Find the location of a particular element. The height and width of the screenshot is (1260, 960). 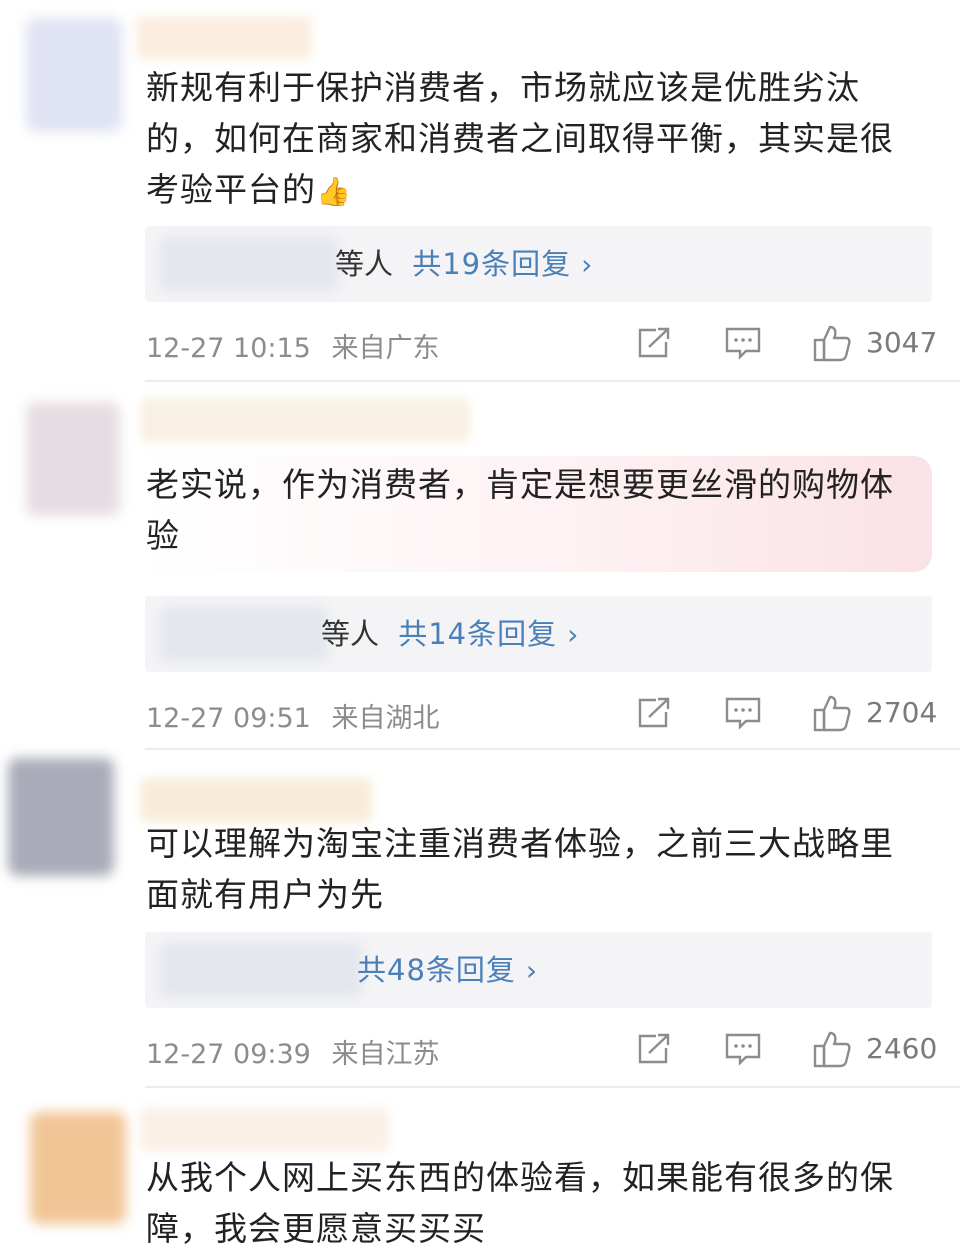

like-count: 3047 is located at coordinates (902, 342).